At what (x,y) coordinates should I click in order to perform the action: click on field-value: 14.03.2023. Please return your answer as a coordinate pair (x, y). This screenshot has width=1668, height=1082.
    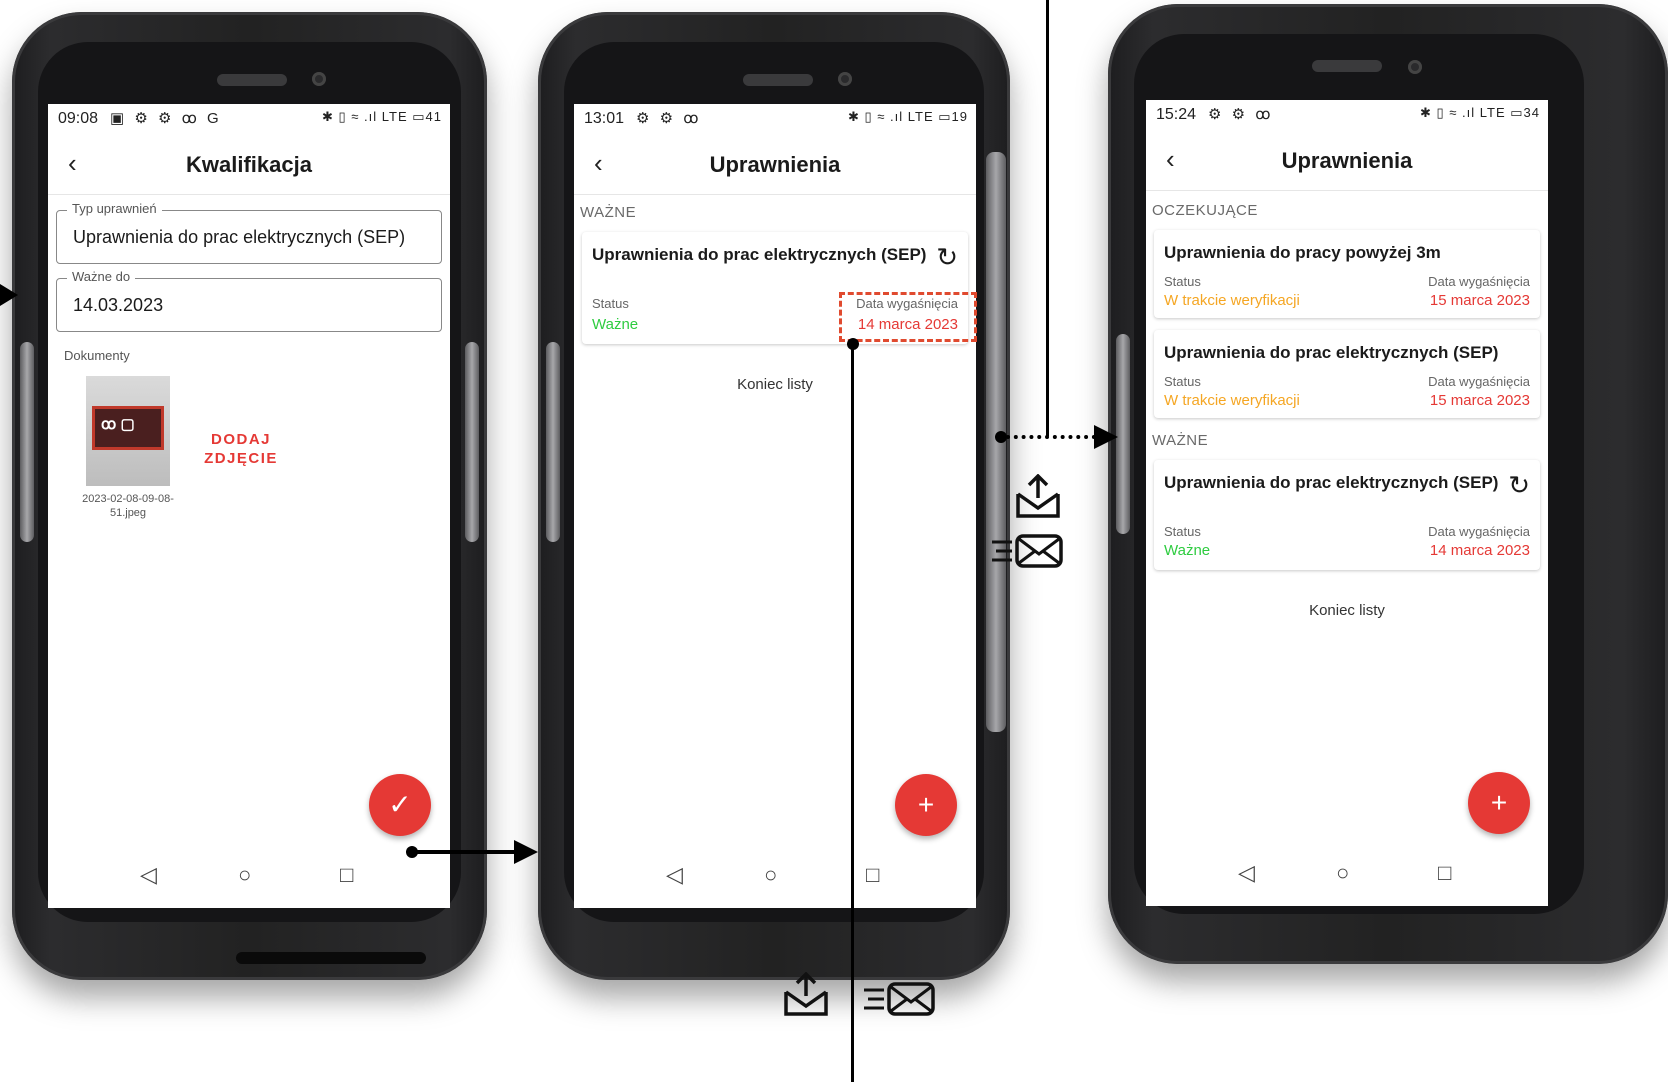
    Looking at the image, I should click on (118, 305).